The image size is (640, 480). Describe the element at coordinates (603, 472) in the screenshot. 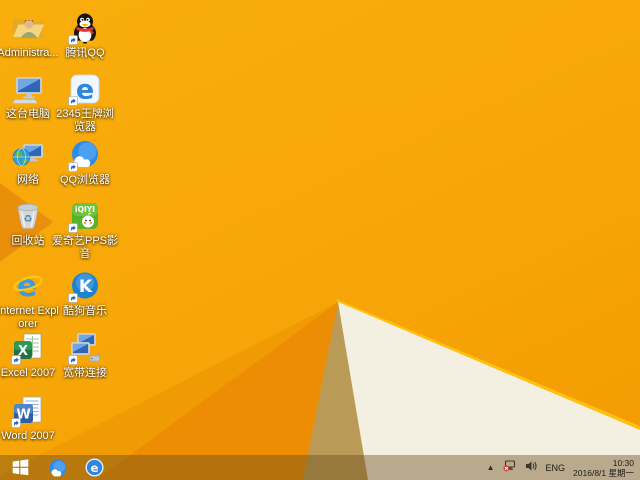

I see `clock-date: 2016/8/1 星期一` at that location.